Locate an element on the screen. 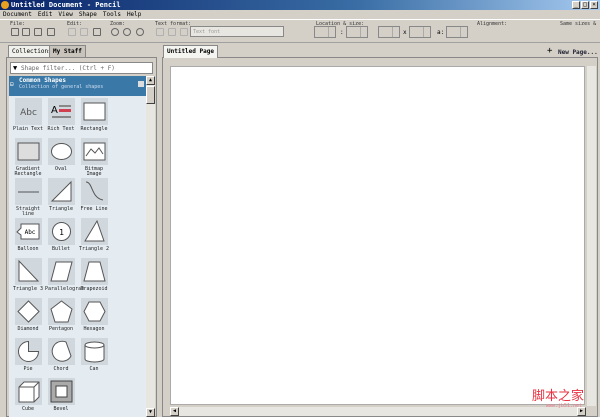 The height and width of the screenshot is (417, 600). shape-label: Diamond is located at coordinates (28, 329).